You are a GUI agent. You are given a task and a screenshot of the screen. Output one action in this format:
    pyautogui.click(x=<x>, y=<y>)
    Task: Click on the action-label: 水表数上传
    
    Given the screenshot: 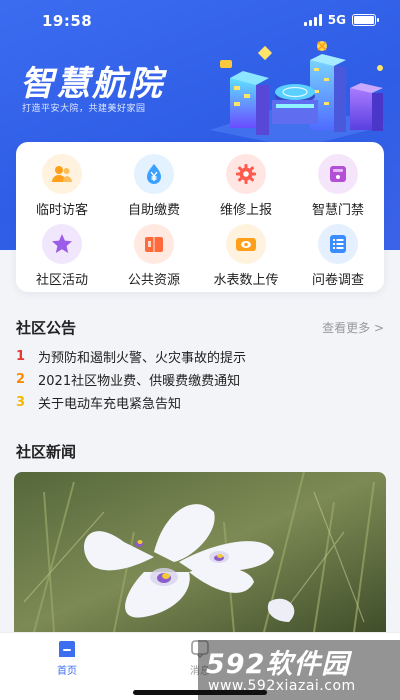 What is the action you would take?
    pyautogui.click(x=246, y=280)
    